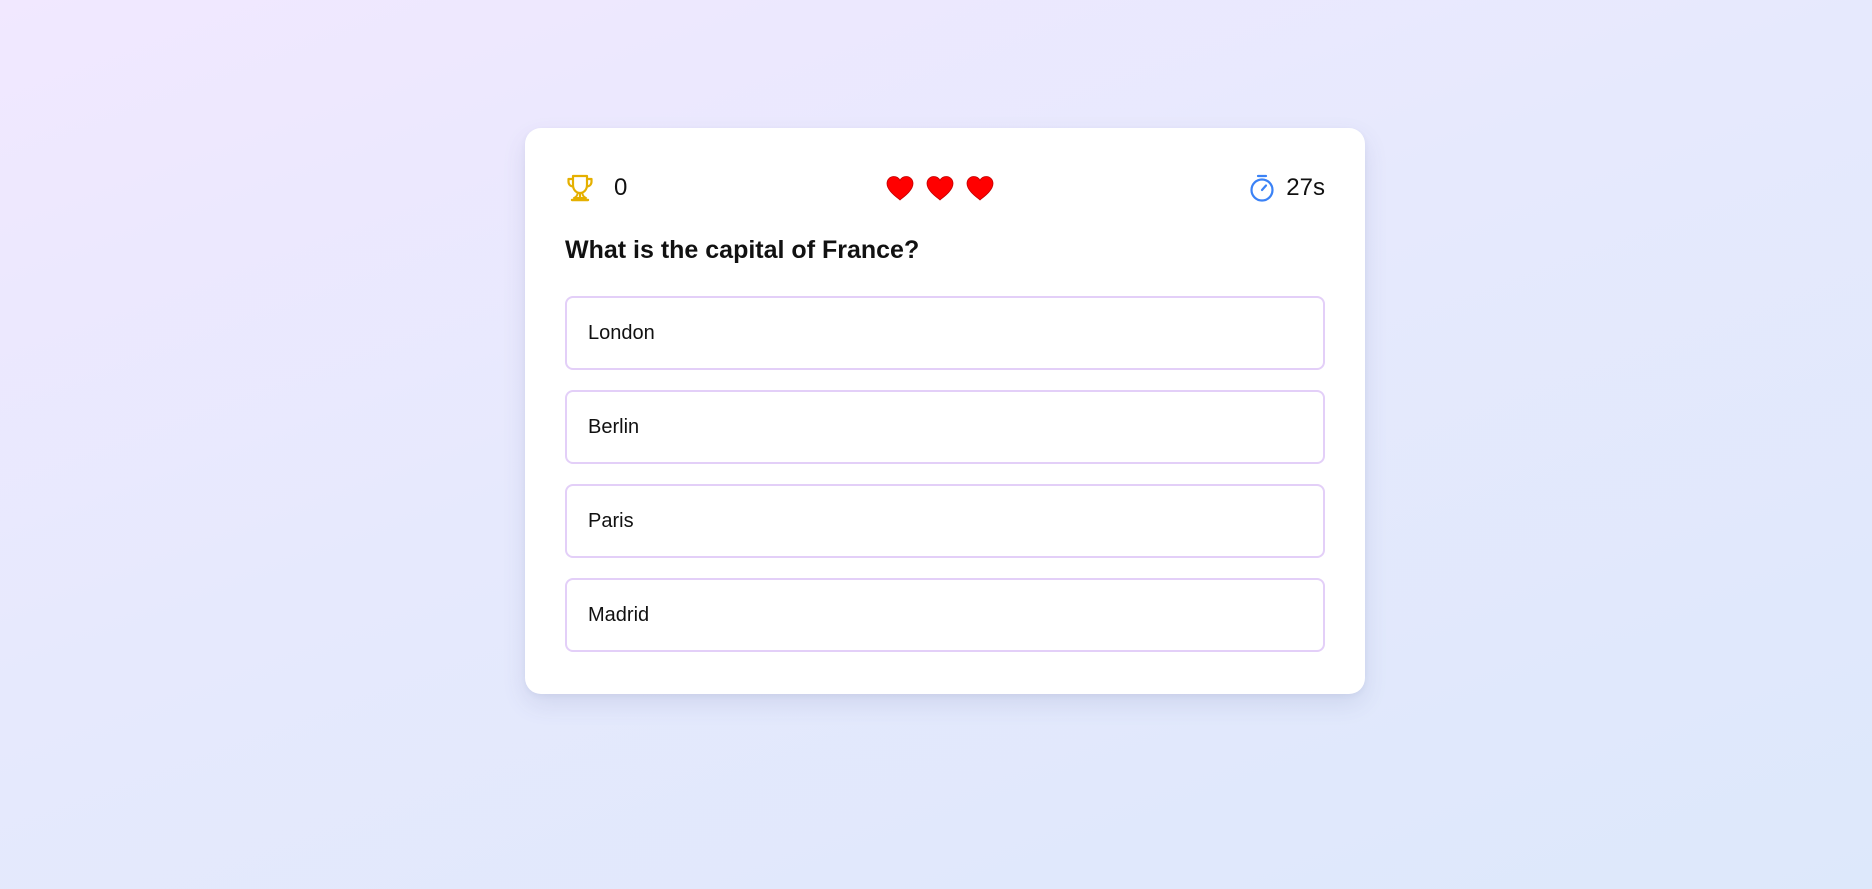  I want to click on timer-display: 27s, so click(1286, 188).